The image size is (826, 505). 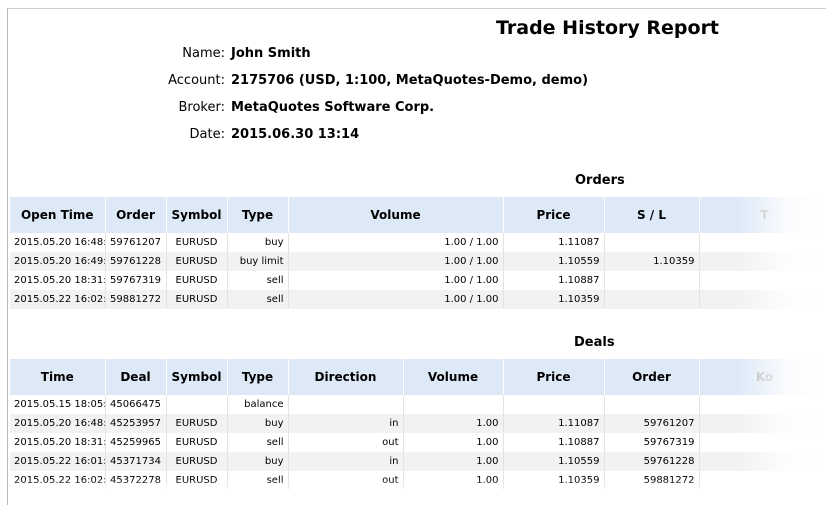 What do you see at coordinates (203, 53) in the screenshot?
I see `info-label-name: Name:` at bounding box center [203, 53].